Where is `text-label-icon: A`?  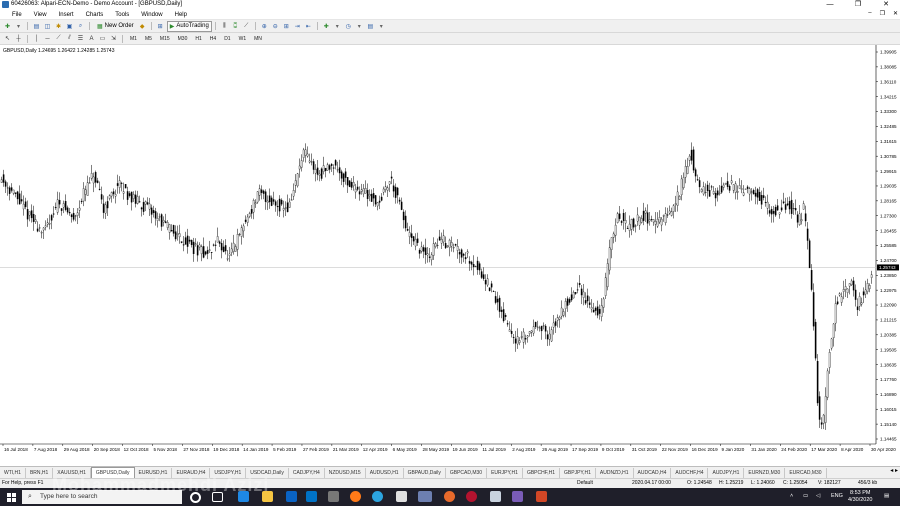 text-label-icon: A is located at coordinates (91, 39).